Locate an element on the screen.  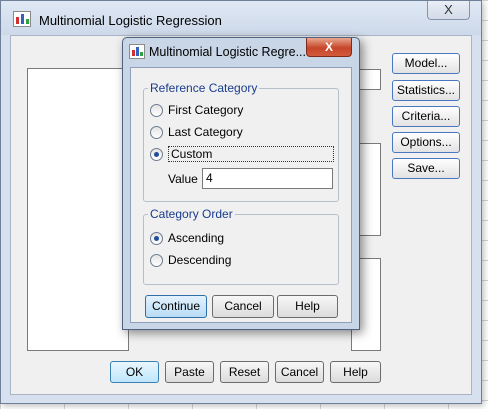
reset-button: Reset is located at coordinates (244, 372).